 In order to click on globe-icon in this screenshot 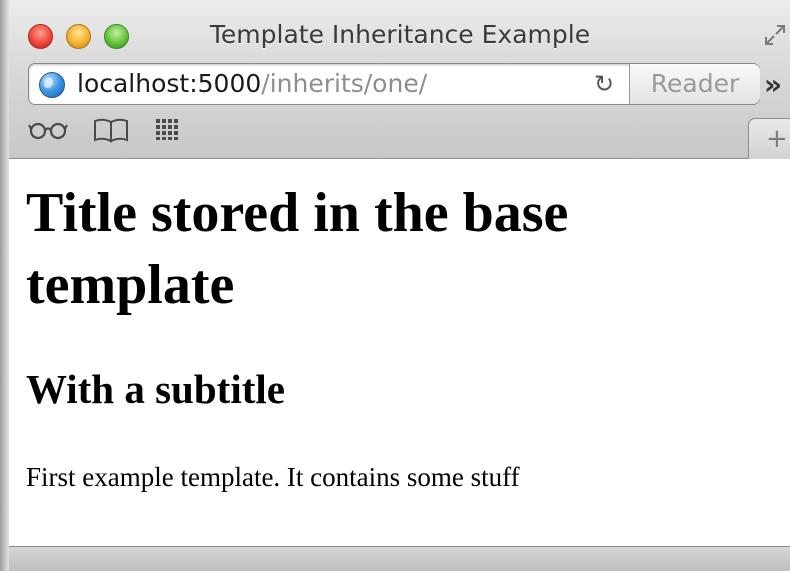, I will do `click(52, 85)`.